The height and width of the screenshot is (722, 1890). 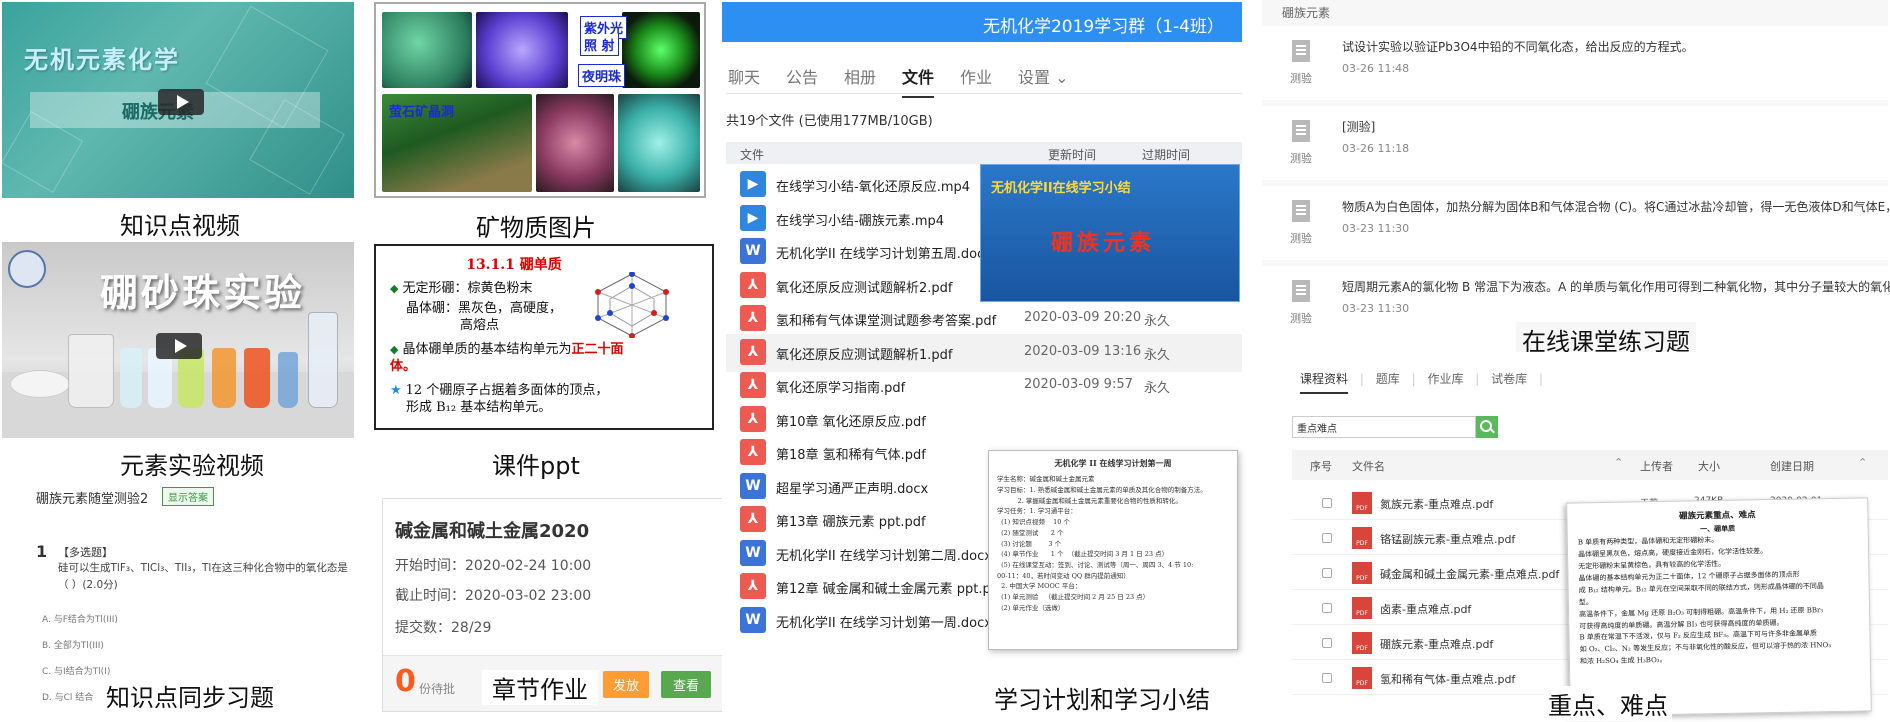 What do you see at coordinates (405, 681) in the screenshot?
I see `pending-count: 0` at bounding box center [405, 681].